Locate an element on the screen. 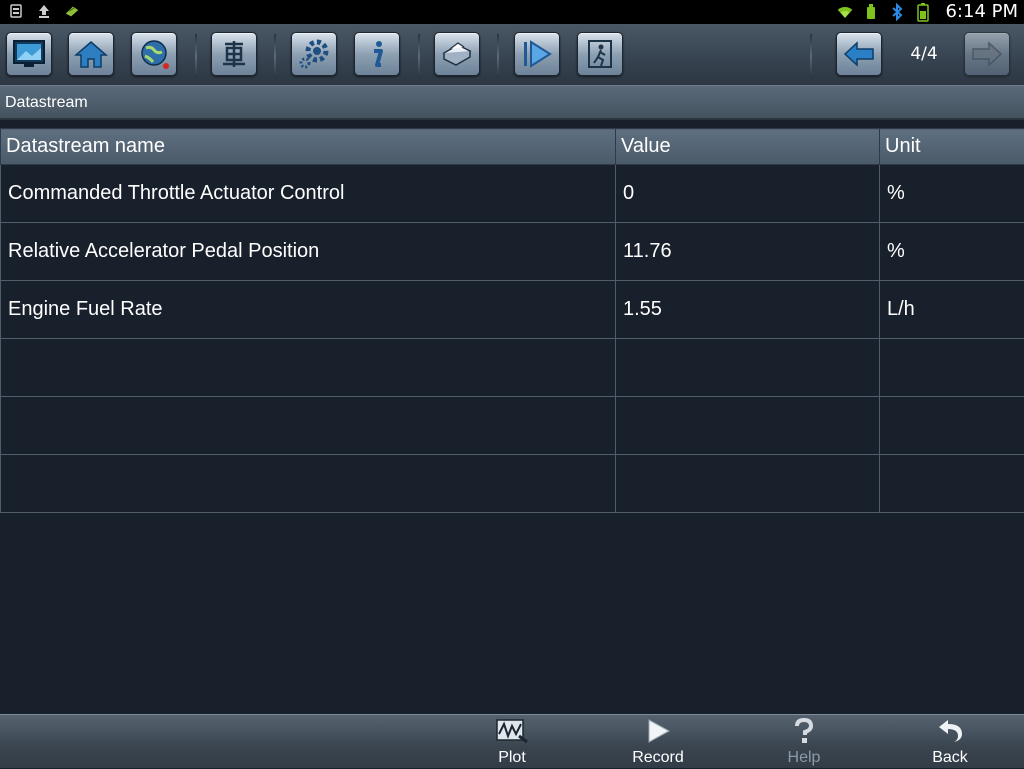 The width and height of the screenshot is (1024, 769). record-label: Record is located at coordinates (658, 758).